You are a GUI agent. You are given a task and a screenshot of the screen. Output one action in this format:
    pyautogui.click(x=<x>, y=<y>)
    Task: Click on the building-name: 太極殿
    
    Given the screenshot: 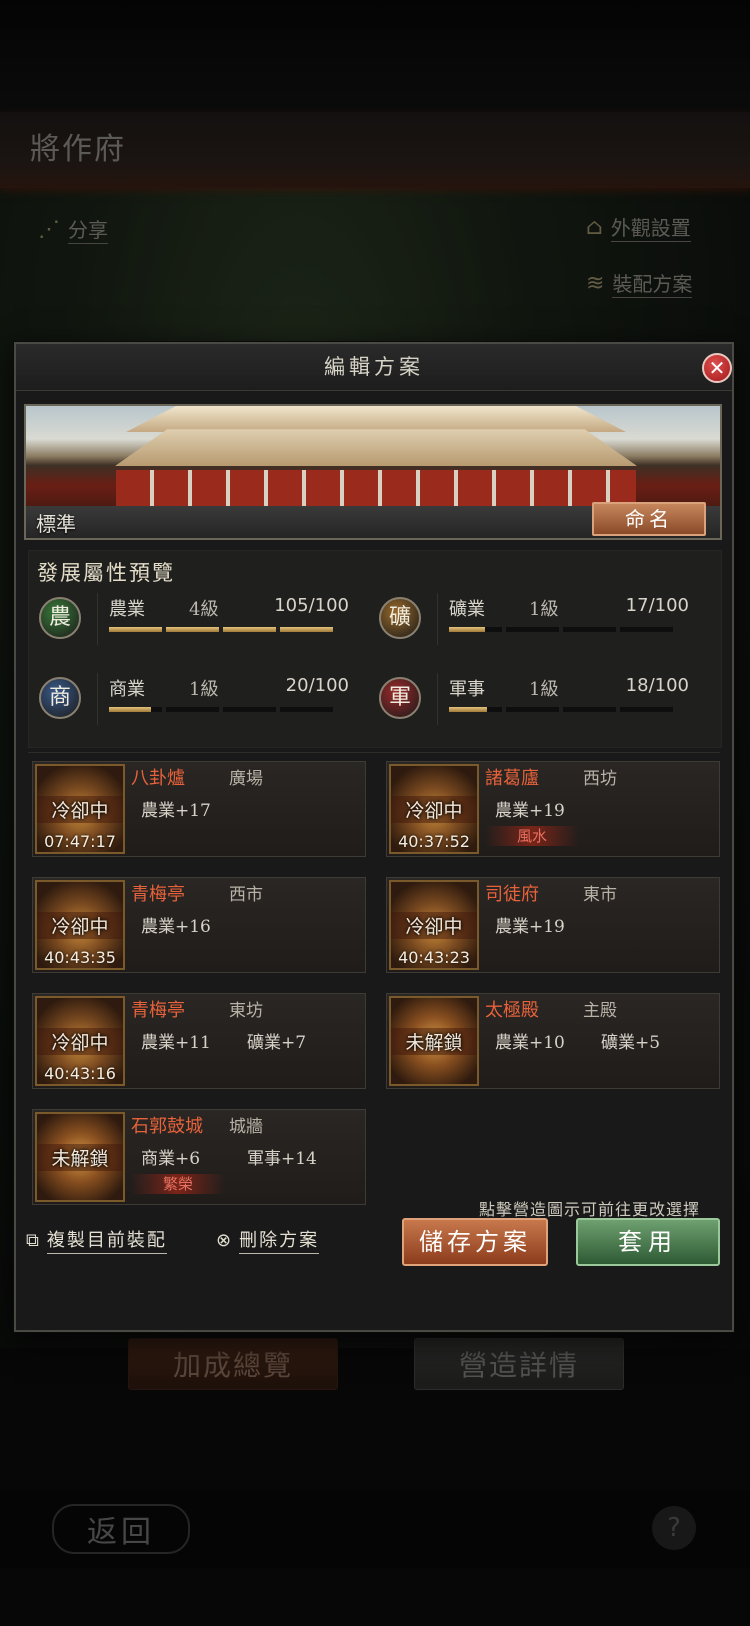 What is the action you would take?
    pyautogui.click(x=512, y=1010)
    